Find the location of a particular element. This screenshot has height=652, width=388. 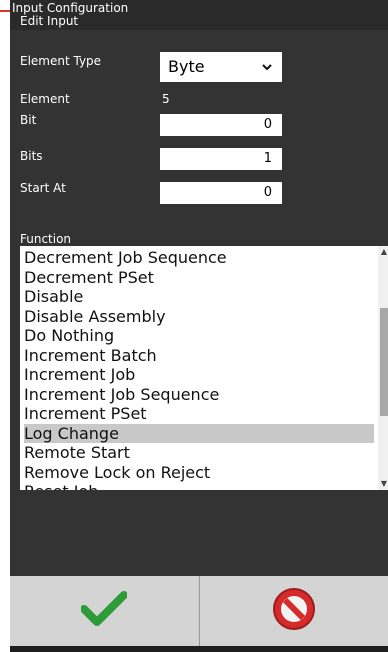

scroll-up-icon: ▲ is located at coordinates (383, 252).